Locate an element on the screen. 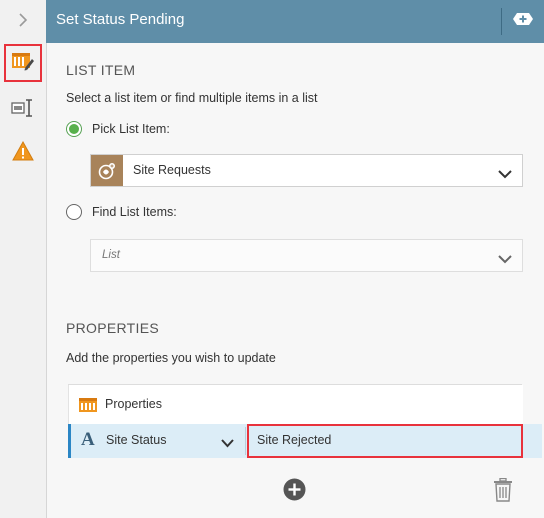  general-tab is located at coordinates (23, 63).